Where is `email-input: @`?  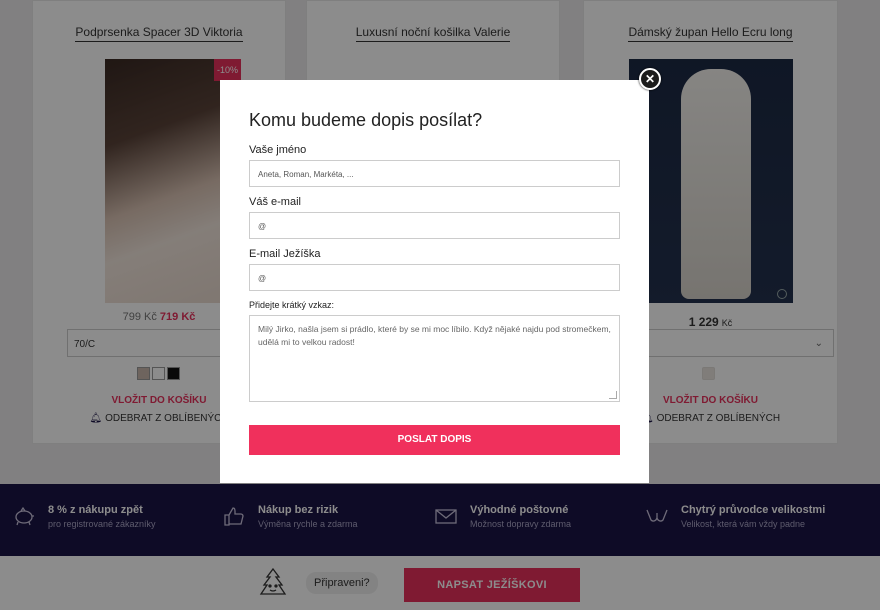
email-input: @ is located at coordinates (434, 225).